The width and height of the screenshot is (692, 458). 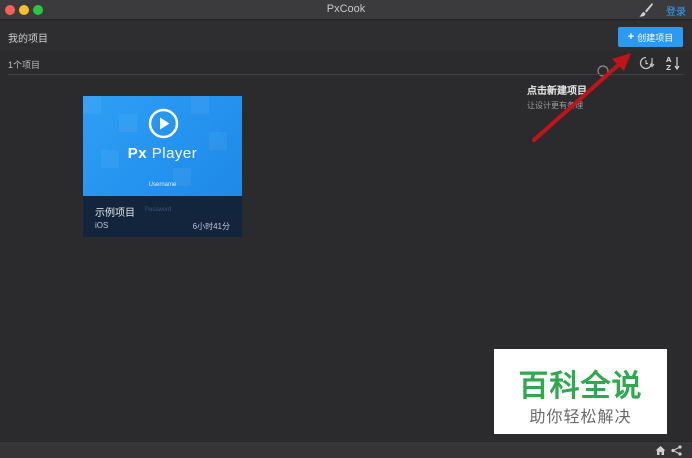 I want to click on thumbnail-app-name-rest: Player, so click(x=172, y=153).